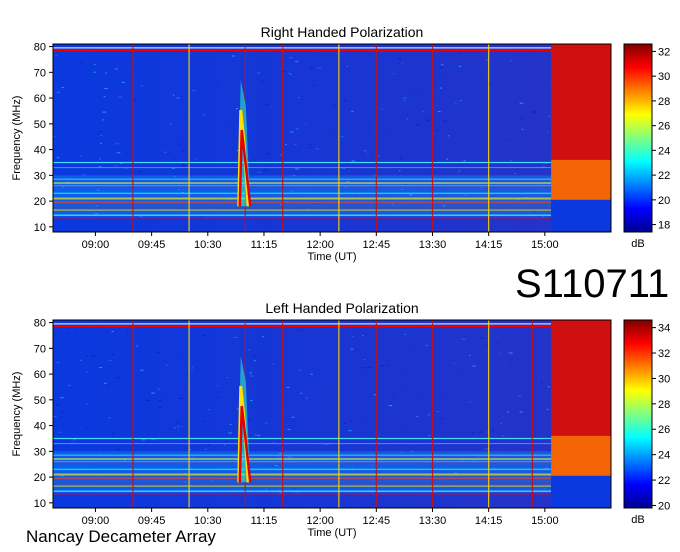 The width and height of the screenshot is (680, 552). What do you see at coordinates (489, 245) in the screenshot?
I see `x-tick-label: 14:15` at bounding box center [489, 245].